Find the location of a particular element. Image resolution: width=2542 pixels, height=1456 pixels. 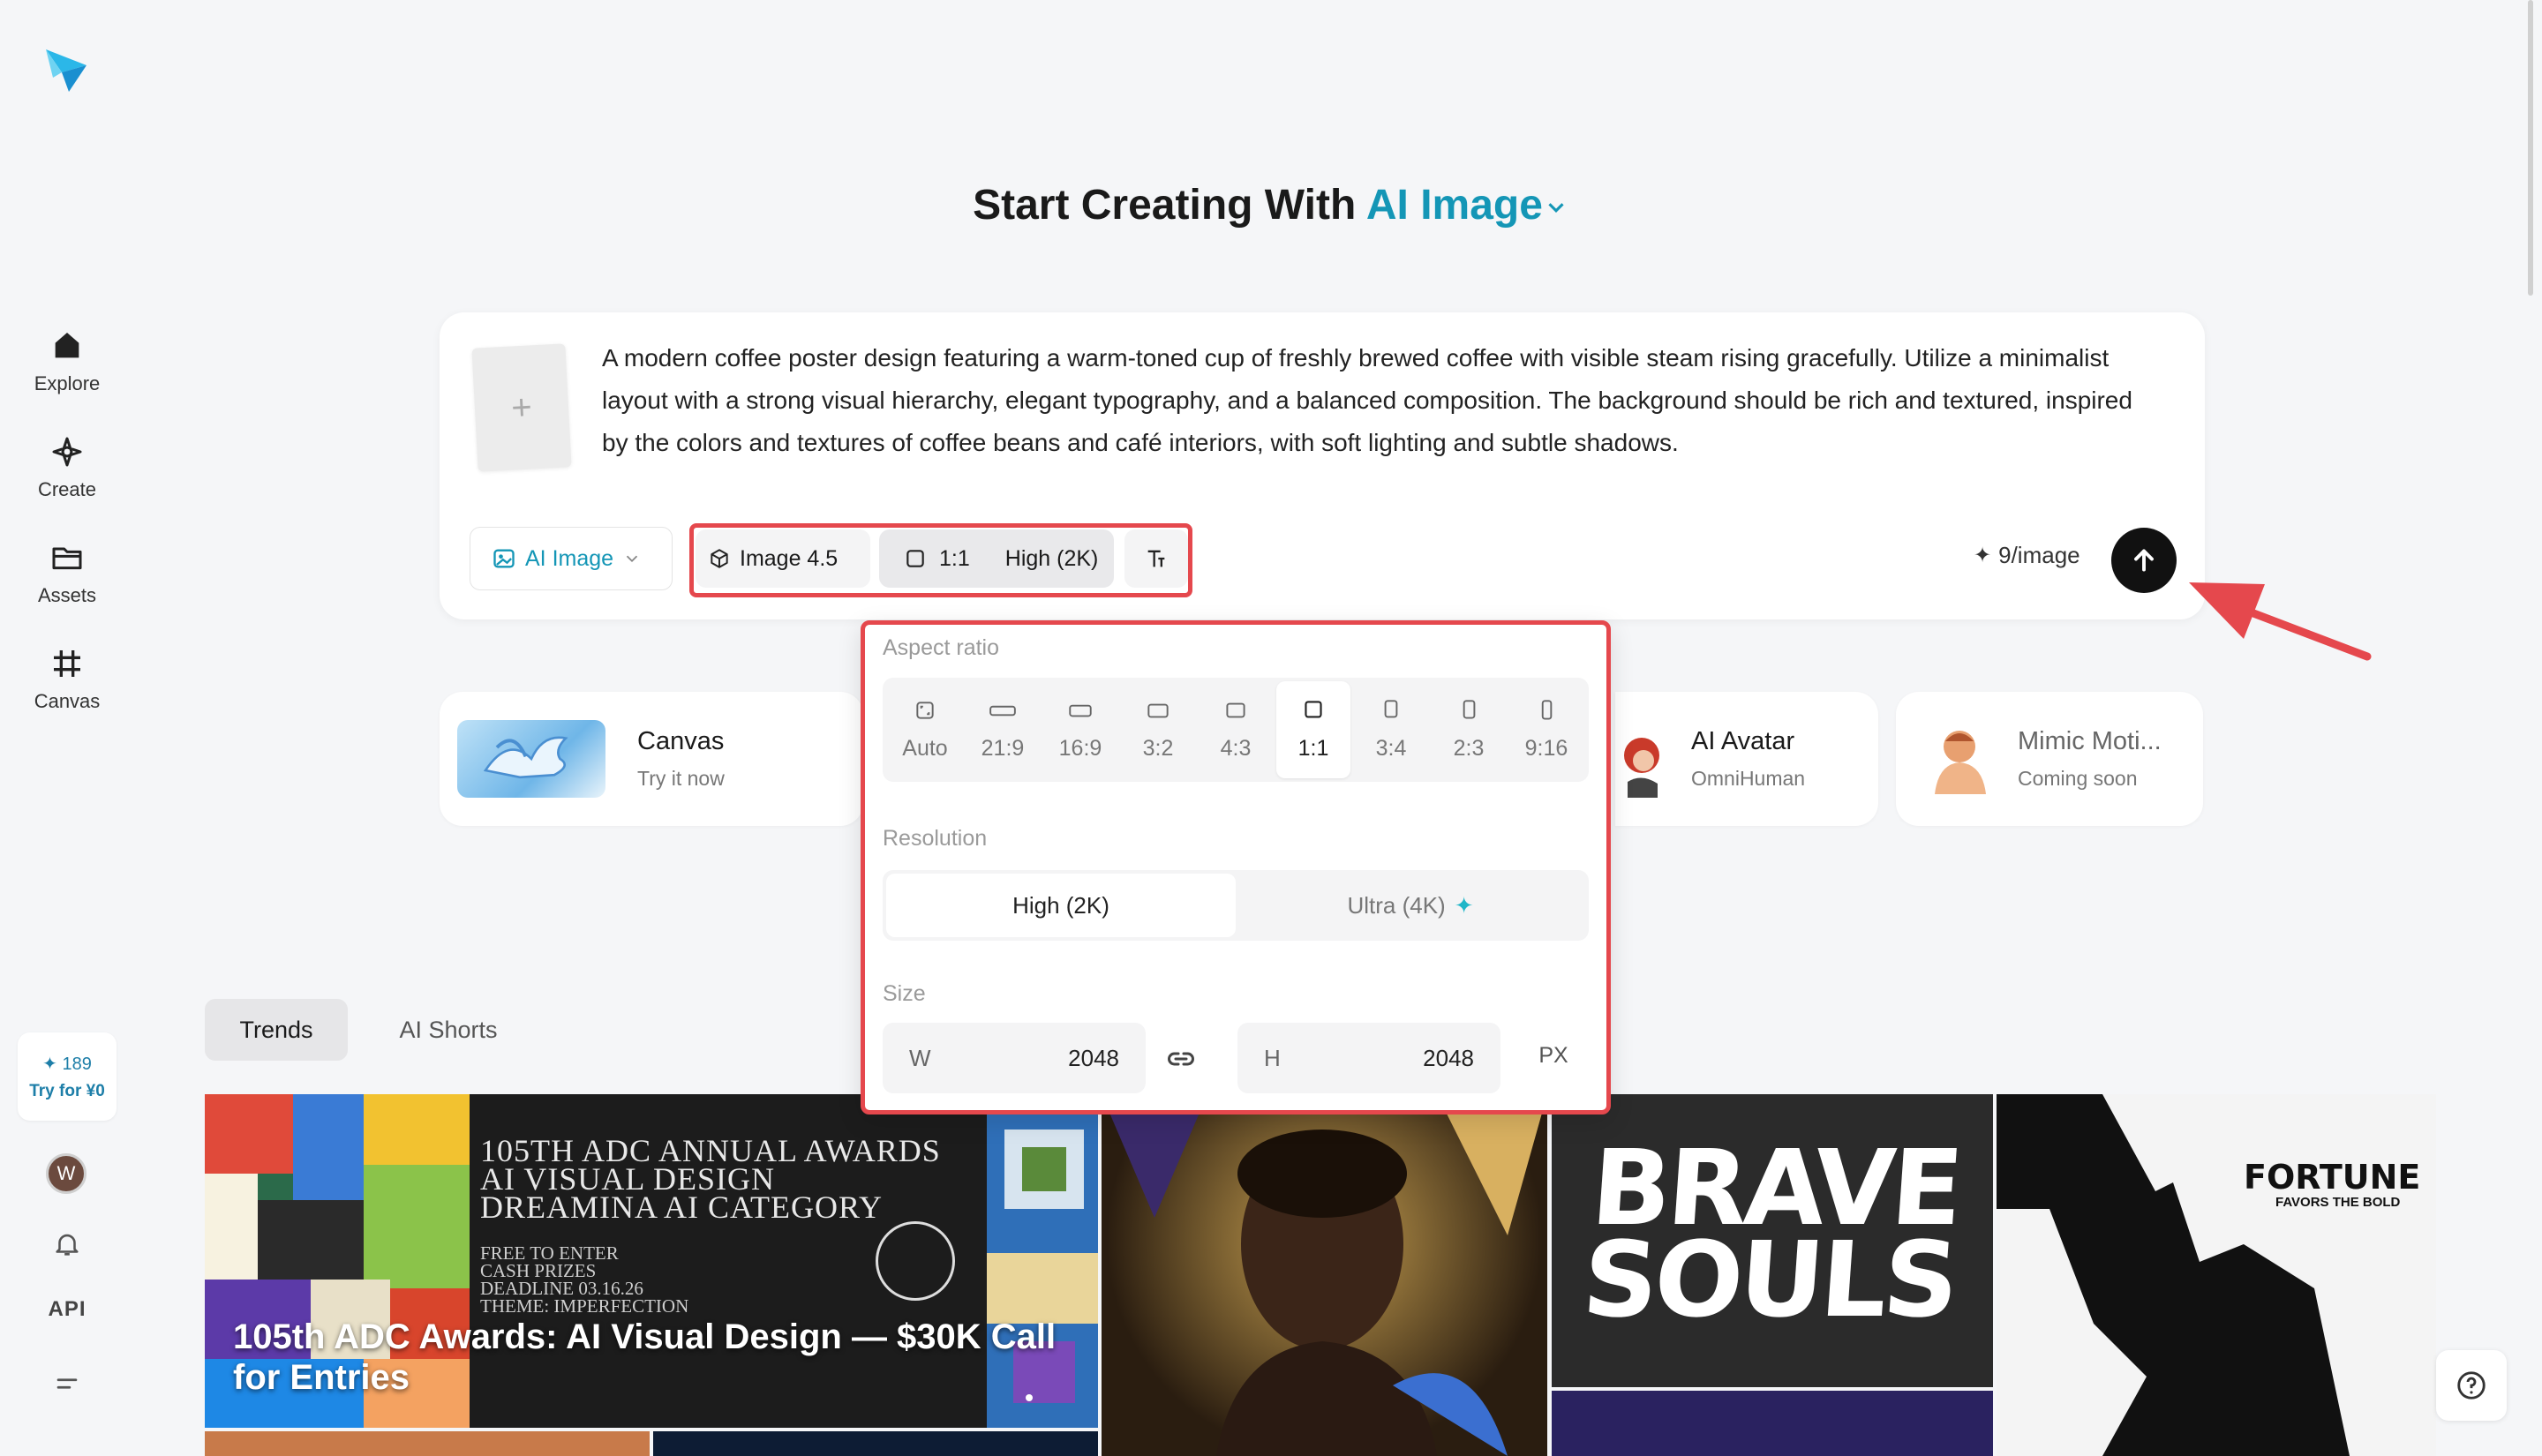

ratio-label: 1:1 is located at coordinates (954, 558).